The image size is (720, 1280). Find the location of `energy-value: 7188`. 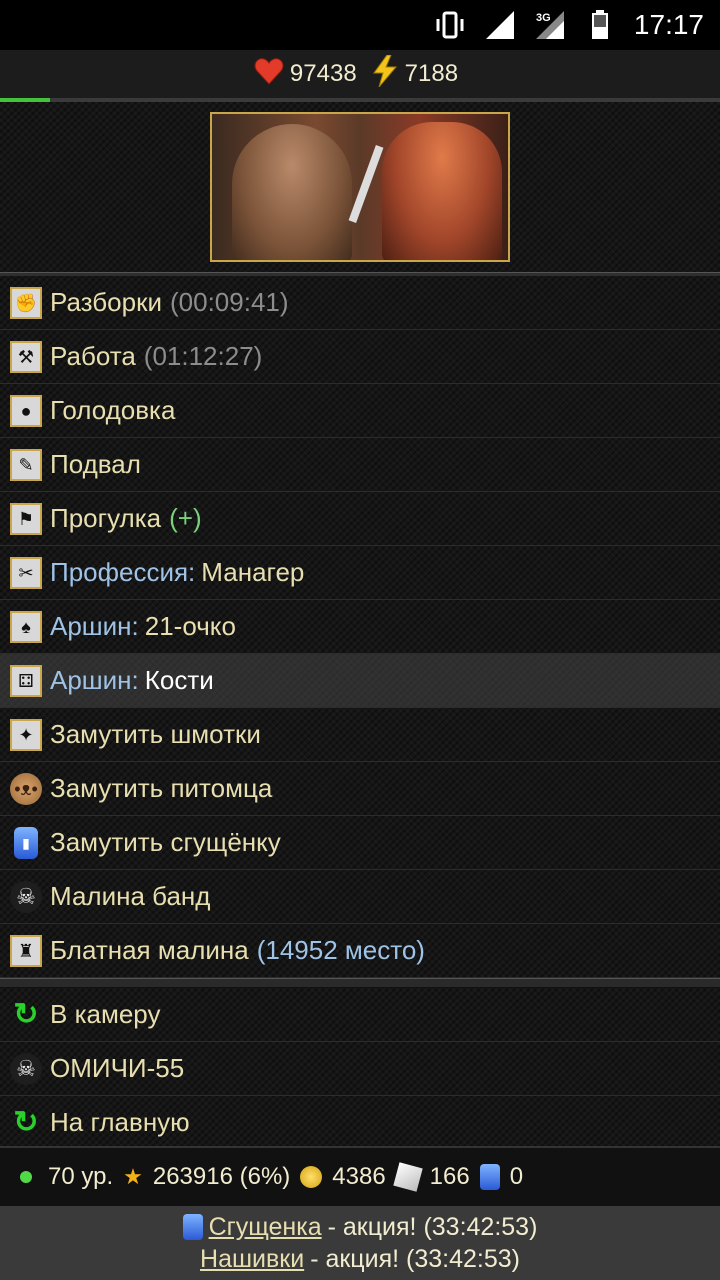

energy-value: 7188 is located at coordinates (431, 73).